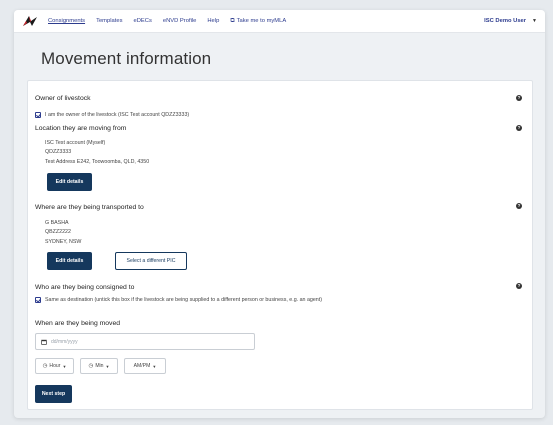 This screenshot has height=425, width=553. I want to click on nav-mymla-link: ⧉ Take me to myMLA, so click(258, 21).